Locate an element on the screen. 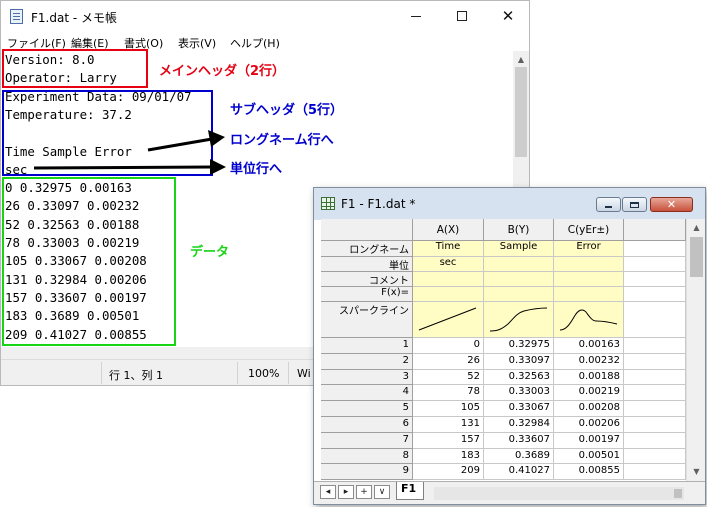 This screenshot has width=707, height=507. scroll-up-icon: ▲ is located at coordinates (696, 227).